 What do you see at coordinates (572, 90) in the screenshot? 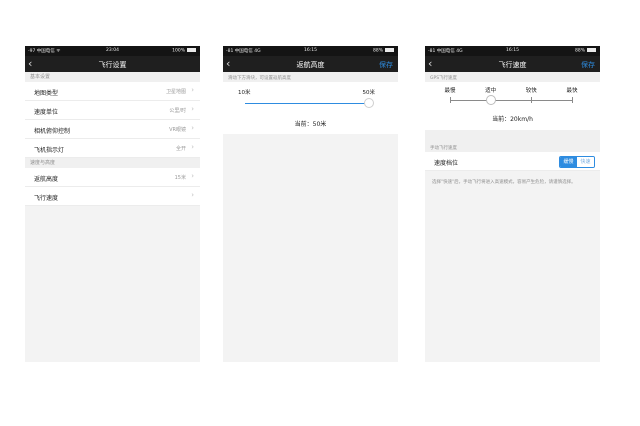
I see `speed-level-label: 最快` at bounding box center [572, 90].